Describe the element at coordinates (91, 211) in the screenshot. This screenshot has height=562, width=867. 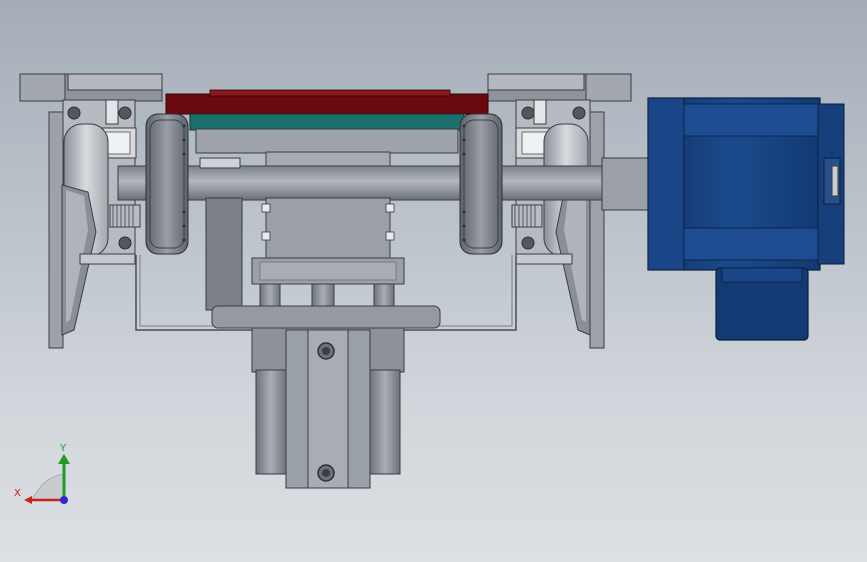
I see `left-bearing-assembly` at that location.